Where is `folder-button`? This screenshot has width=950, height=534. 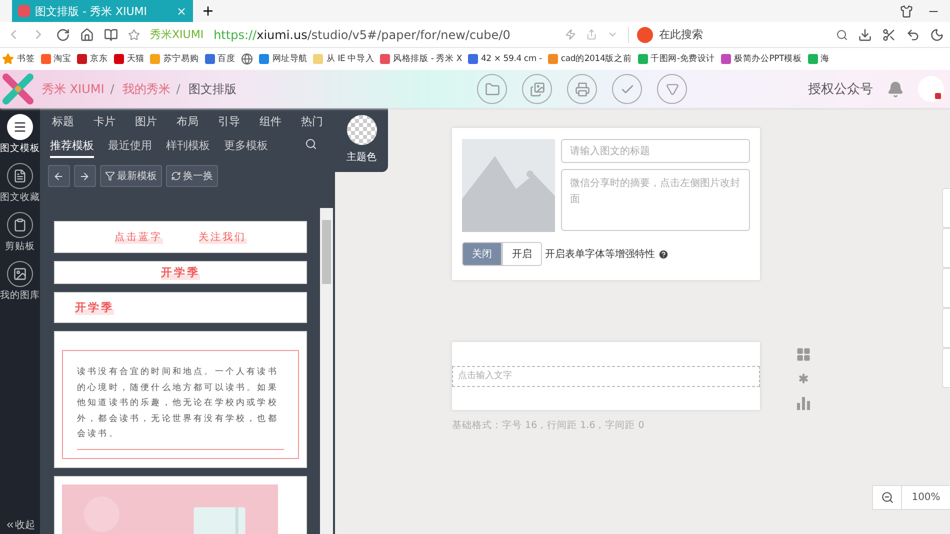 folder-button is located at coordinates (492, 89).